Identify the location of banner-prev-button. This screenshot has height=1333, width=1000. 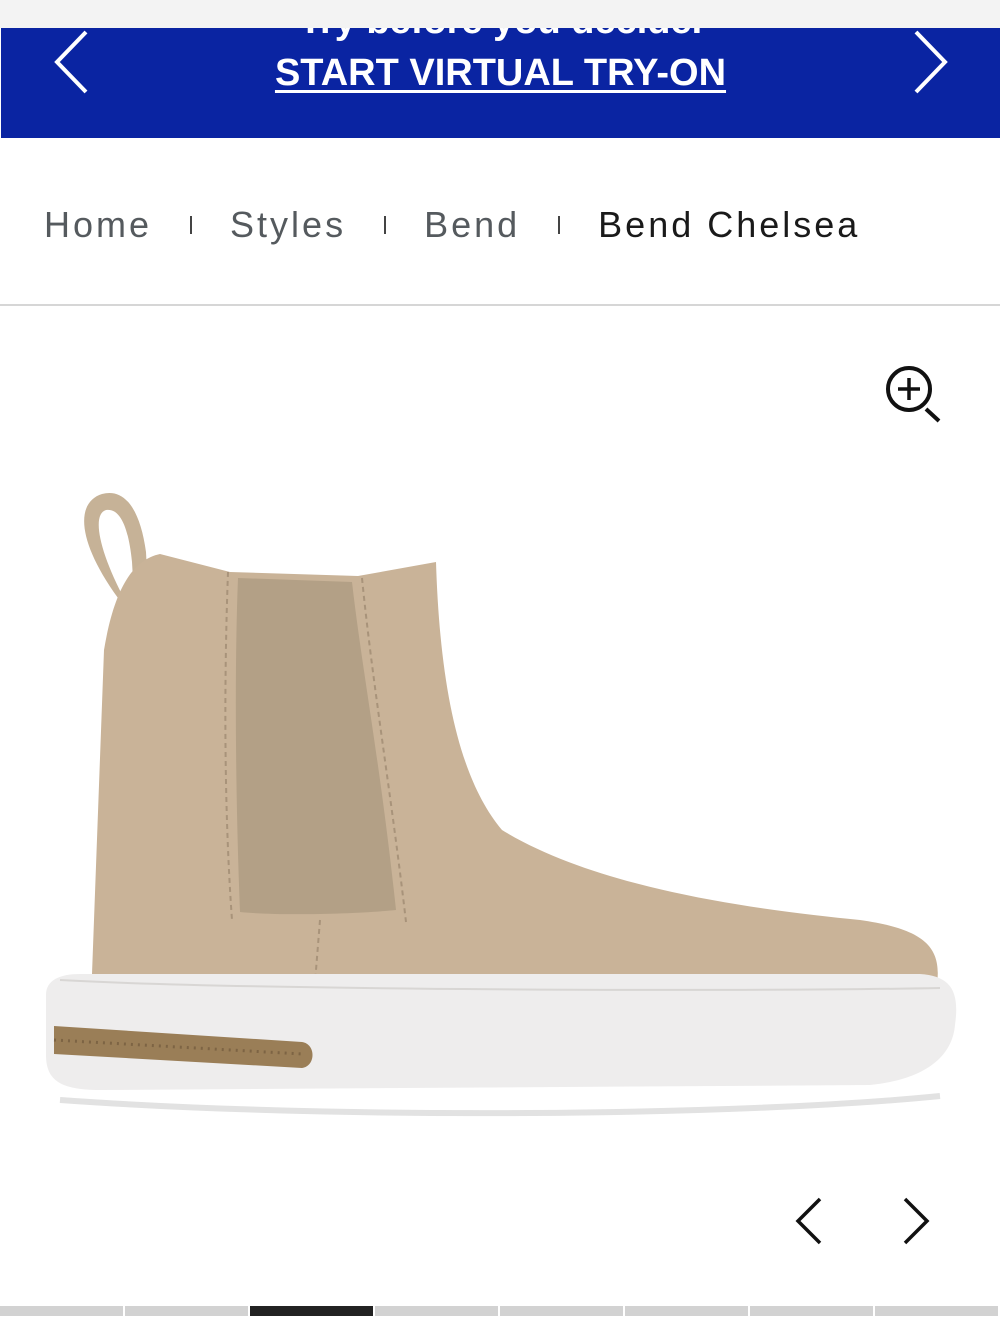
(71, 63).